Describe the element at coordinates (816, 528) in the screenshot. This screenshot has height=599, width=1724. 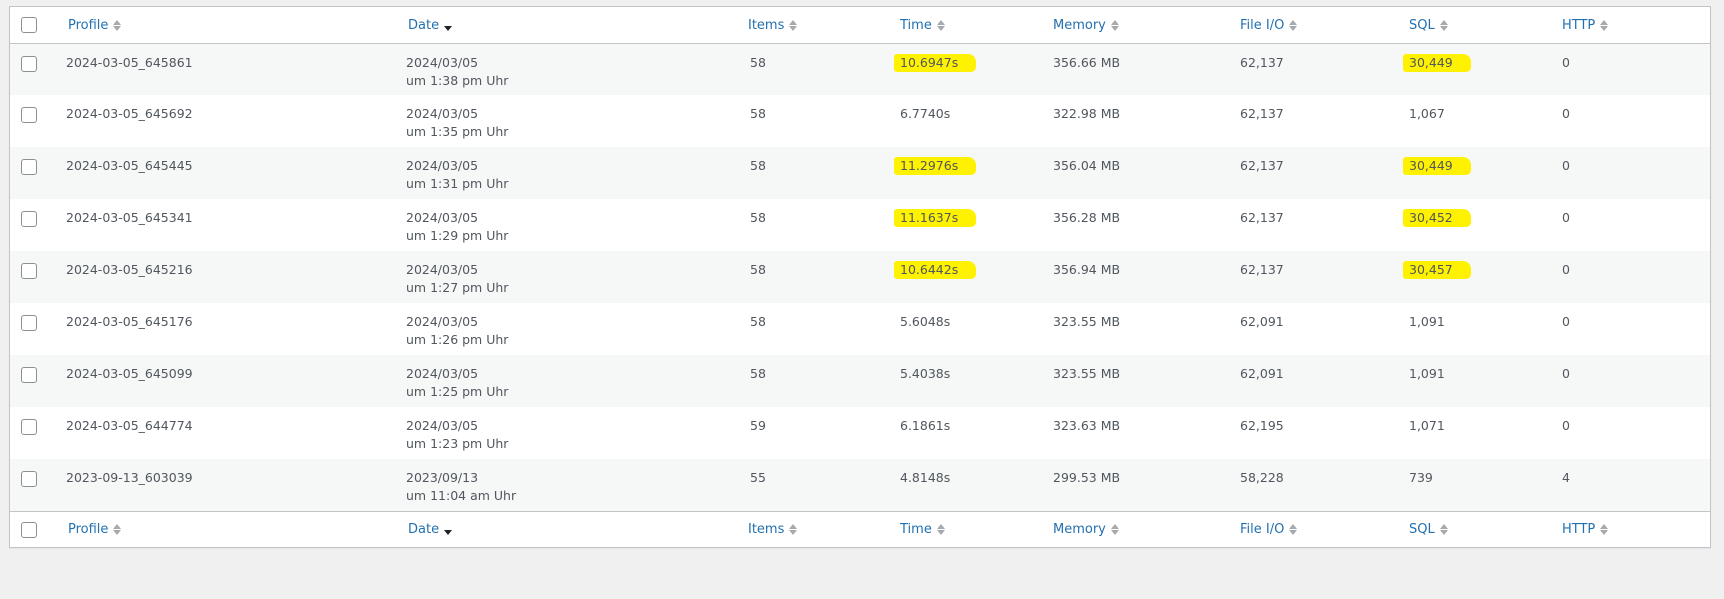
I see `footer-column-items: Items` at that location.